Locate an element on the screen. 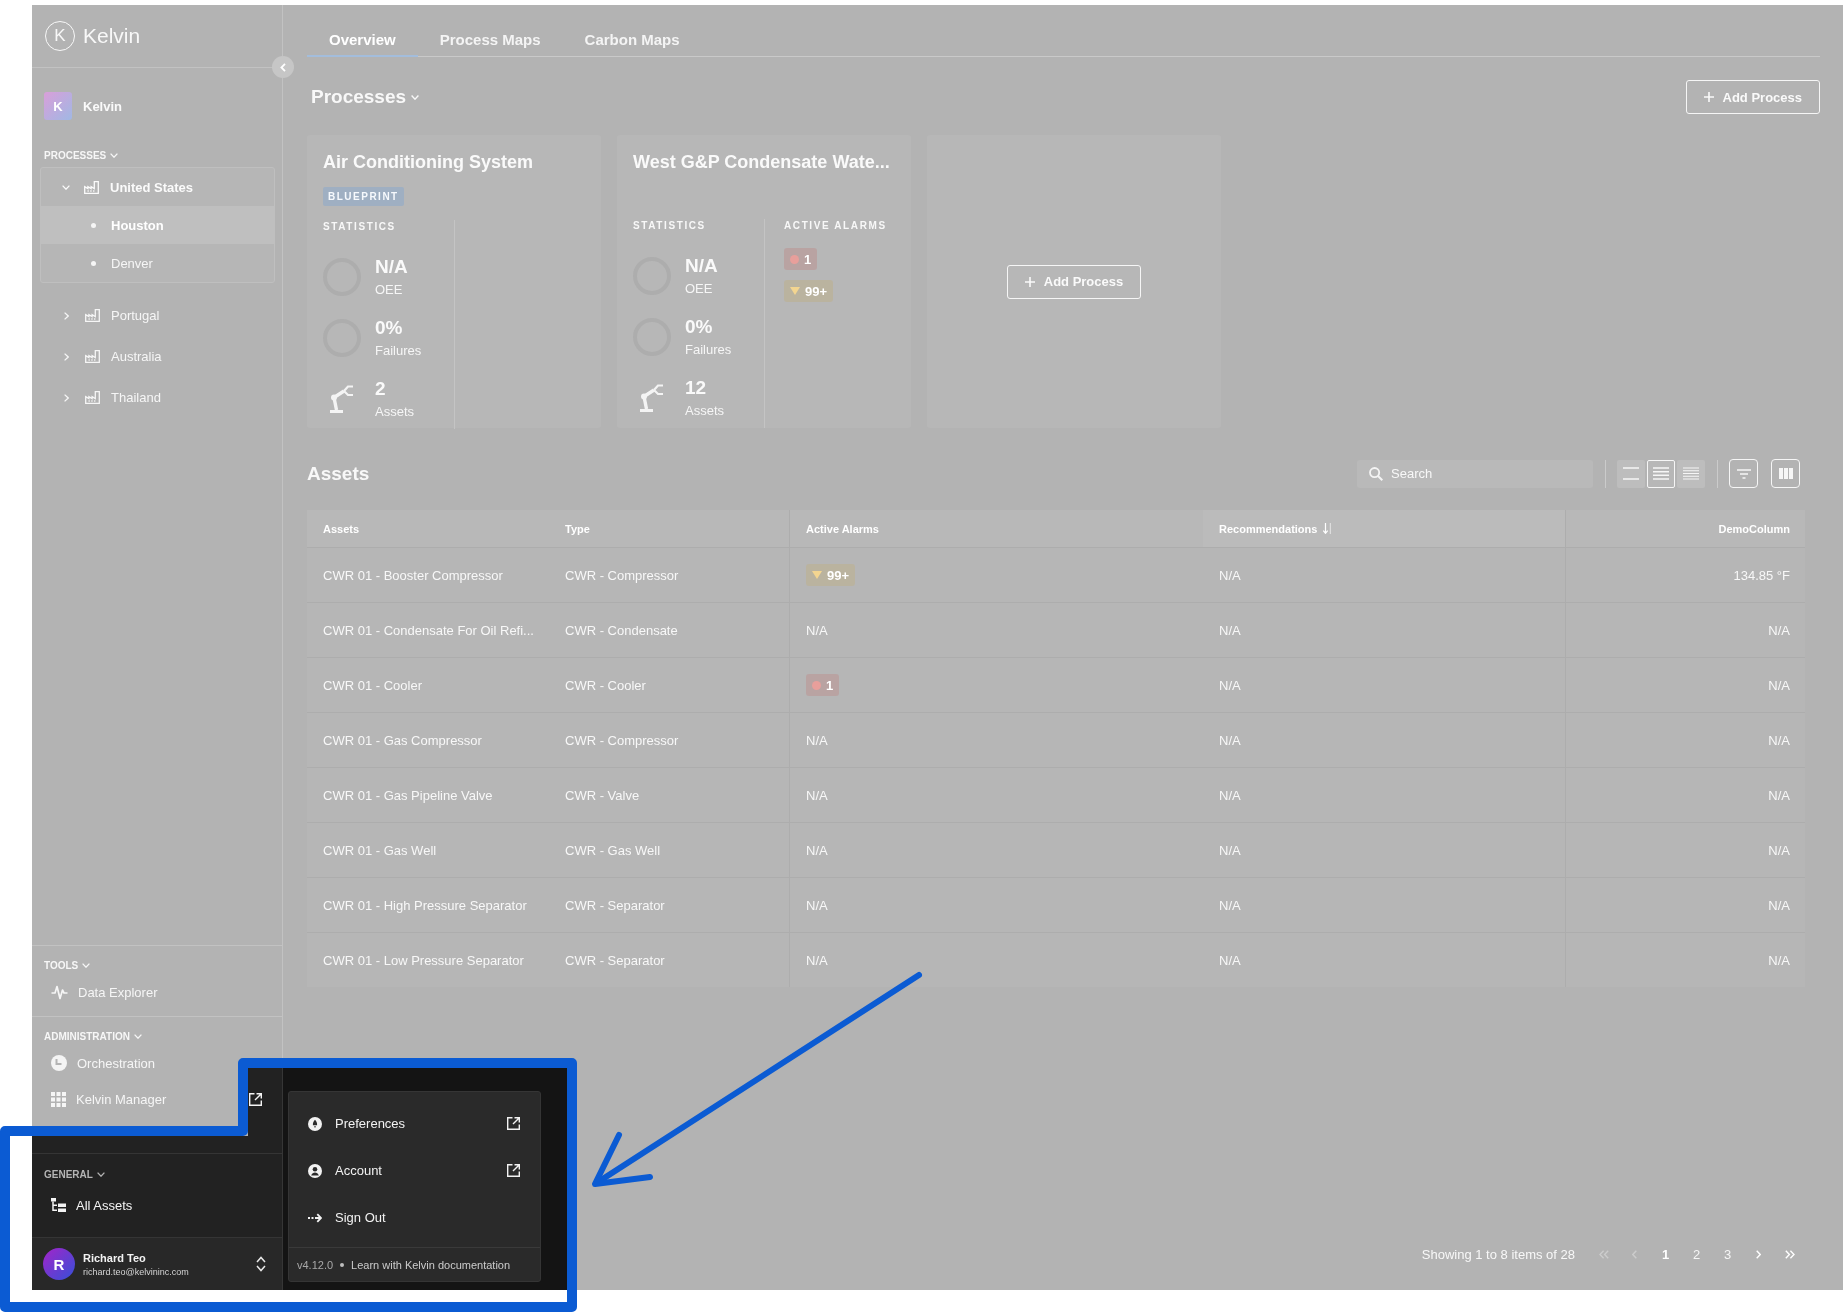 The width and height of the screenshot is (1848, 1312). process-tag: BLUEPRINT is located at coordinates (363, 196).